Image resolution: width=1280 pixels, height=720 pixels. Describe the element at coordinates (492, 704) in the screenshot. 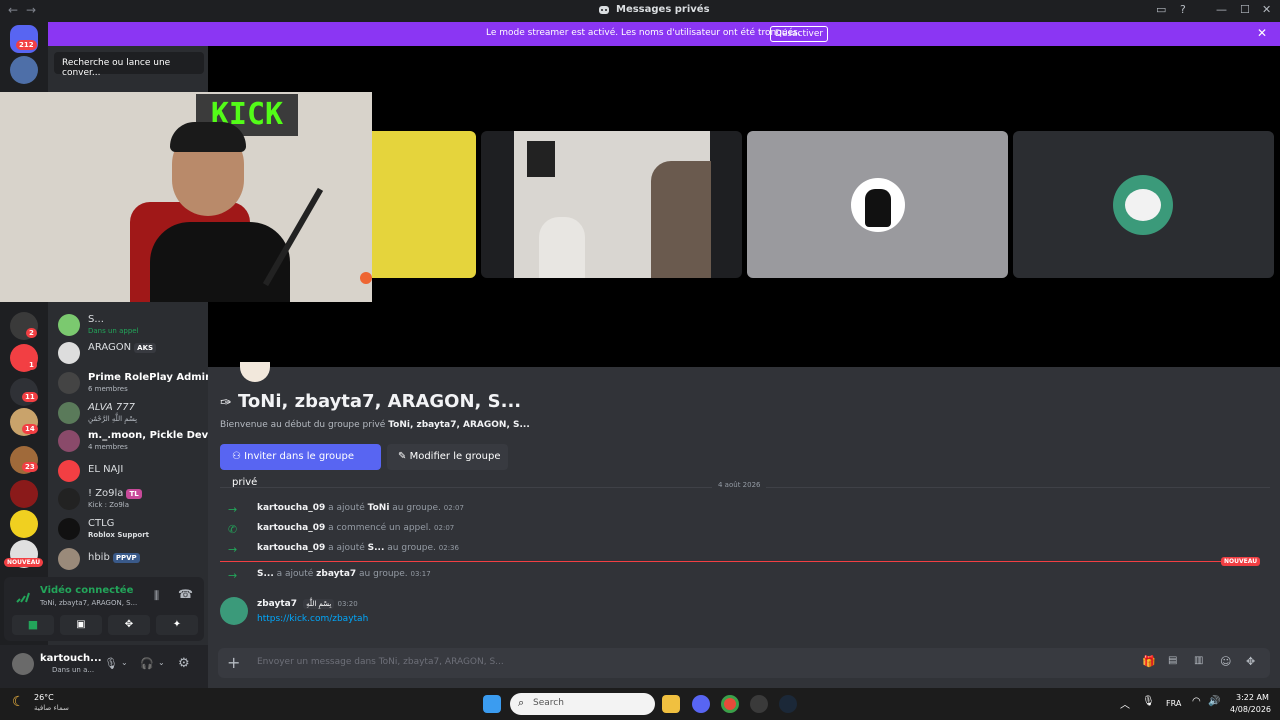

I see `start-icon` at that location.